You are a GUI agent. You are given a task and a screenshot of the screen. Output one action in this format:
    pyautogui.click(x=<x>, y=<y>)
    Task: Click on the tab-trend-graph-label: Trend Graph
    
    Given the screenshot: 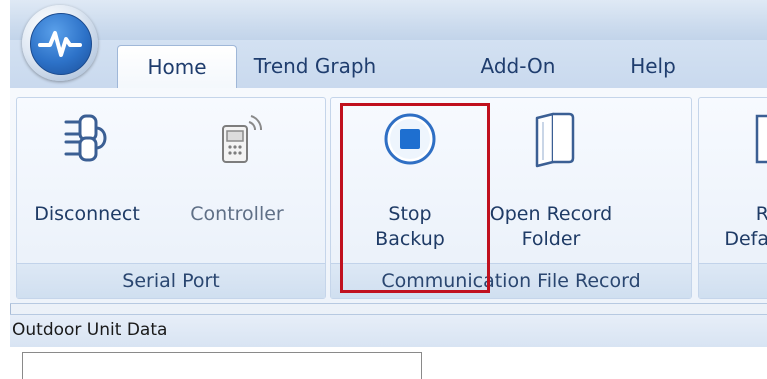 What is the action you would take?
    pyautogui.click(x=315, y=66)
    